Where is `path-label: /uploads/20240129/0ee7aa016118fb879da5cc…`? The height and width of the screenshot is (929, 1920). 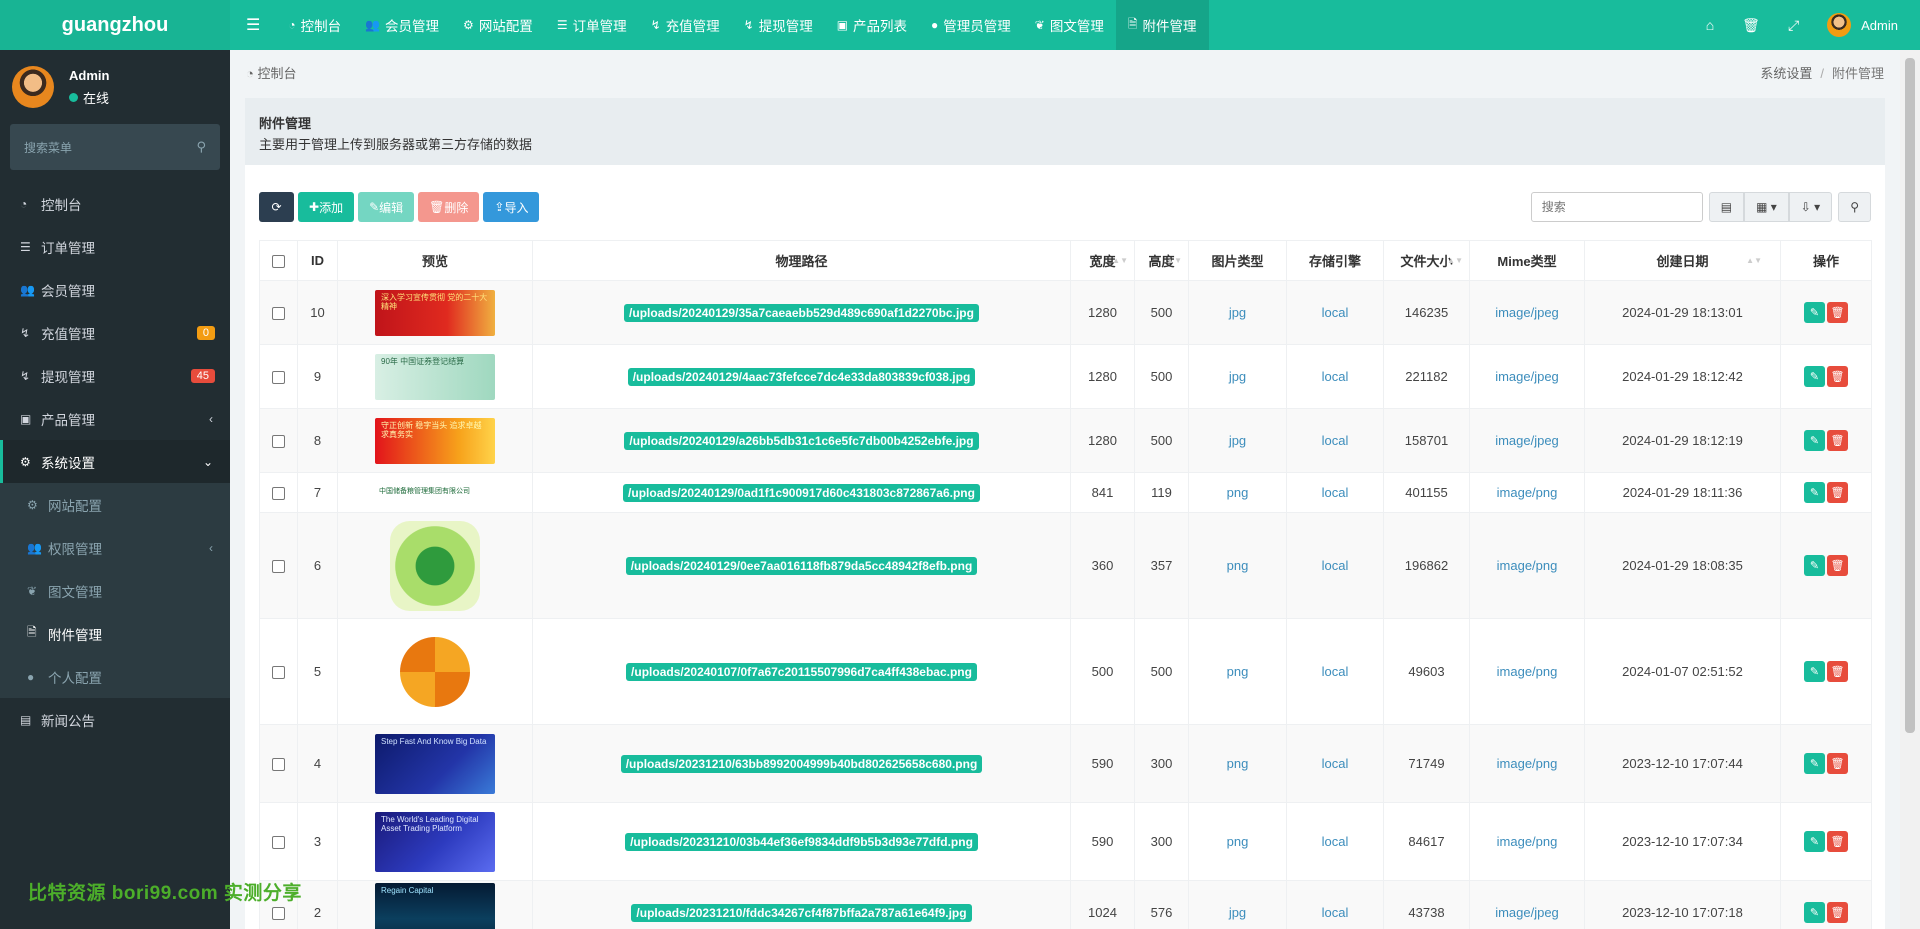
path-label: /uploads/20240129/0ee7aa016118fb879da5cc… is located at coordinates (801, 566).